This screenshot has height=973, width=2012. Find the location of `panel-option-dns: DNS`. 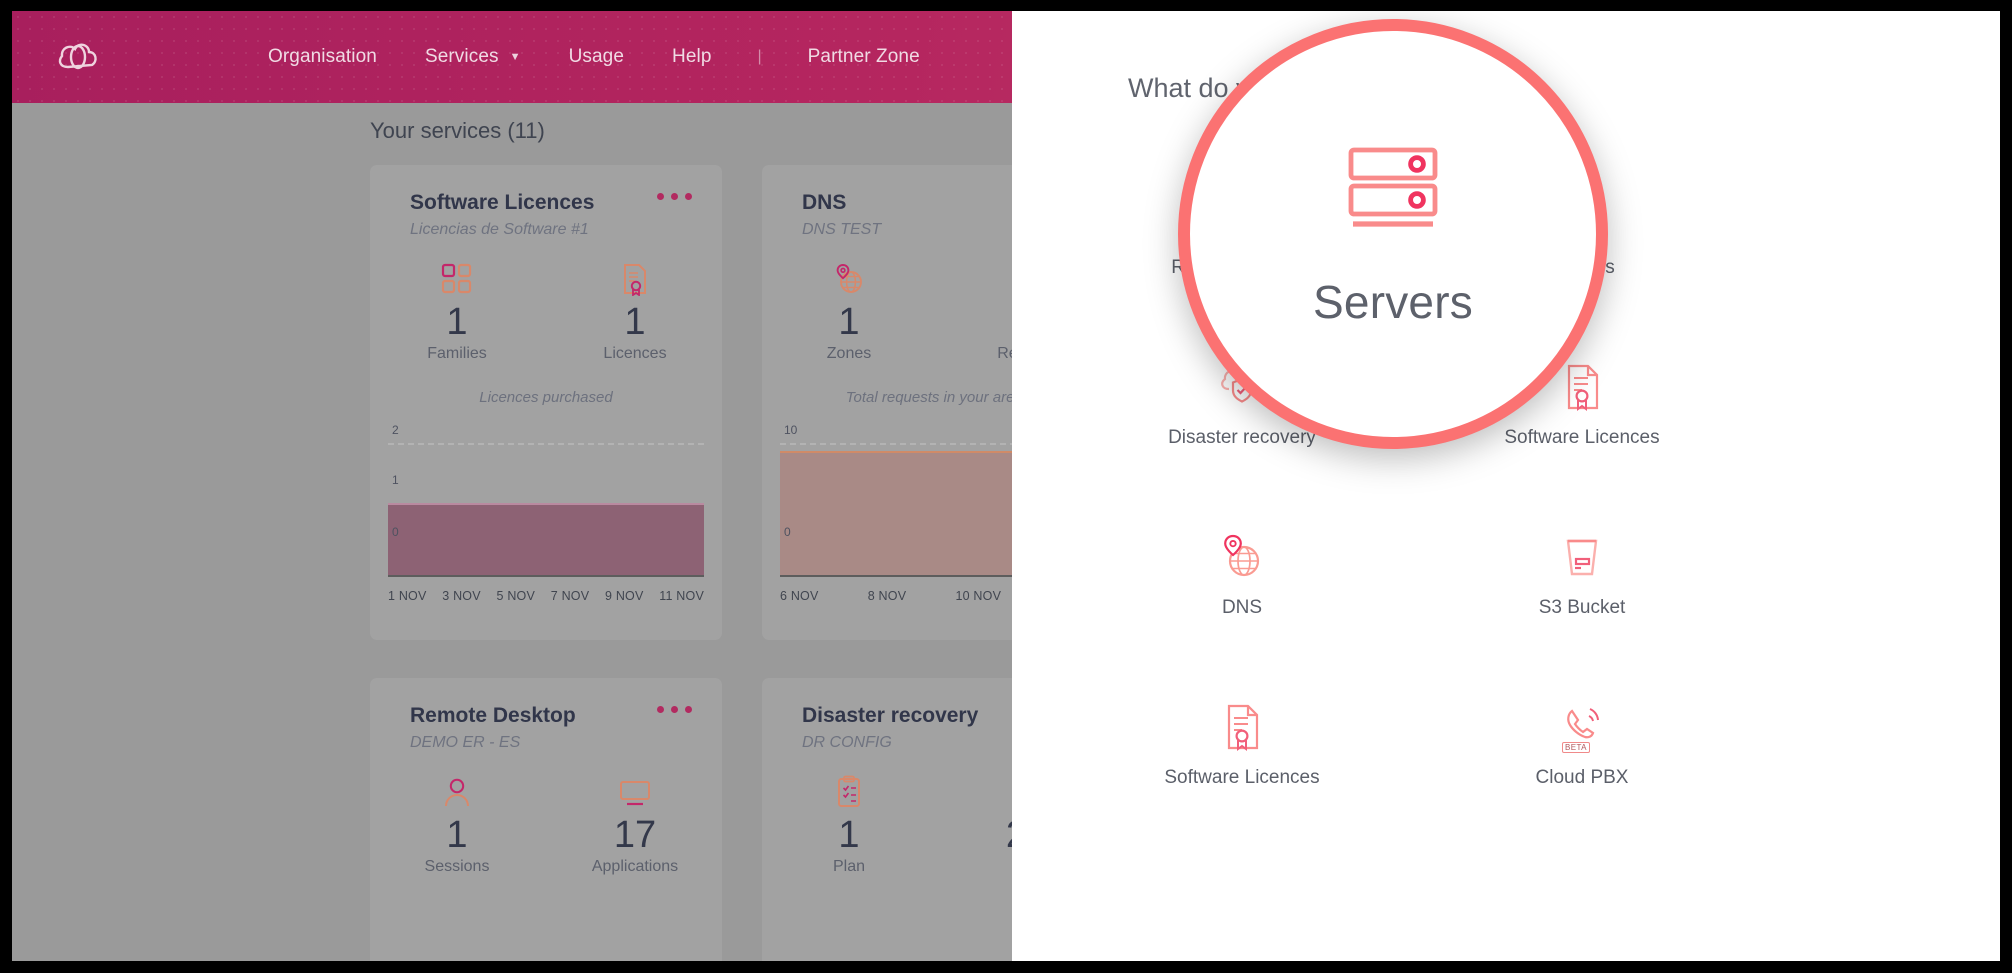

panel-option-dns: DNS is located at coordinates (1242, 570).